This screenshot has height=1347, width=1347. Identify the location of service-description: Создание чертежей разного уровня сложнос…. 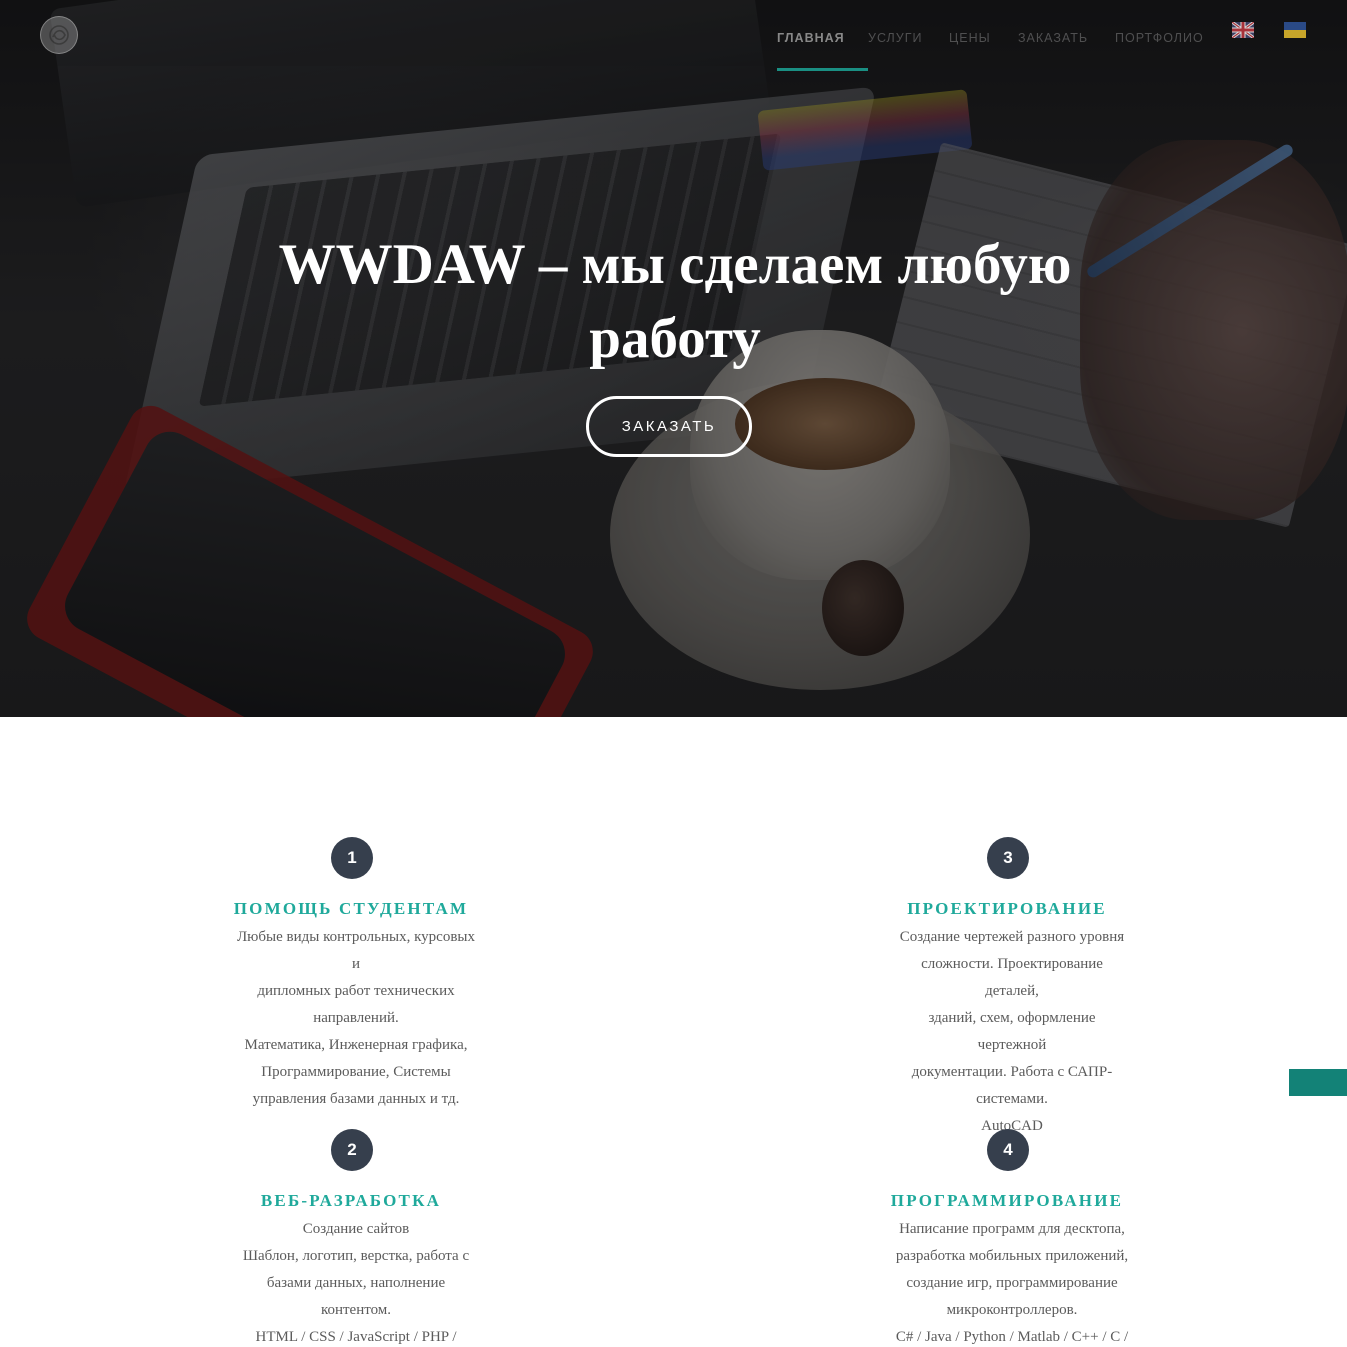
(1012, 1032).